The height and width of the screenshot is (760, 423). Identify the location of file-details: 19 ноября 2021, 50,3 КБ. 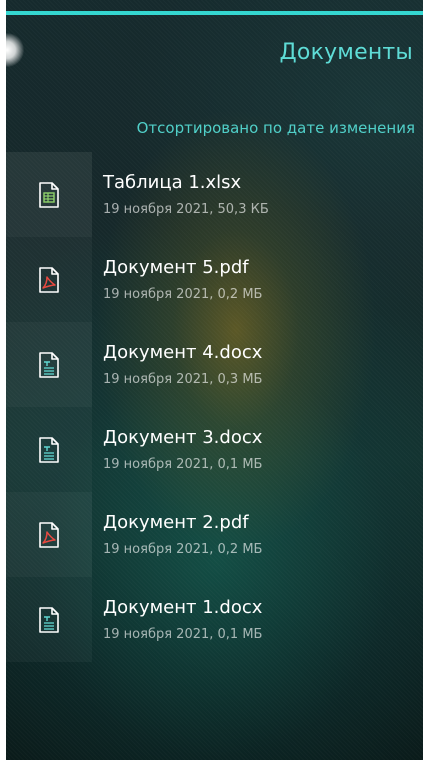
(186, 209).